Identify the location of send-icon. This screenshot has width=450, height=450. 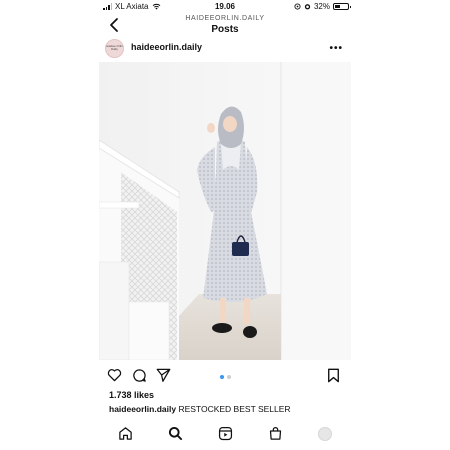
(163, 375).